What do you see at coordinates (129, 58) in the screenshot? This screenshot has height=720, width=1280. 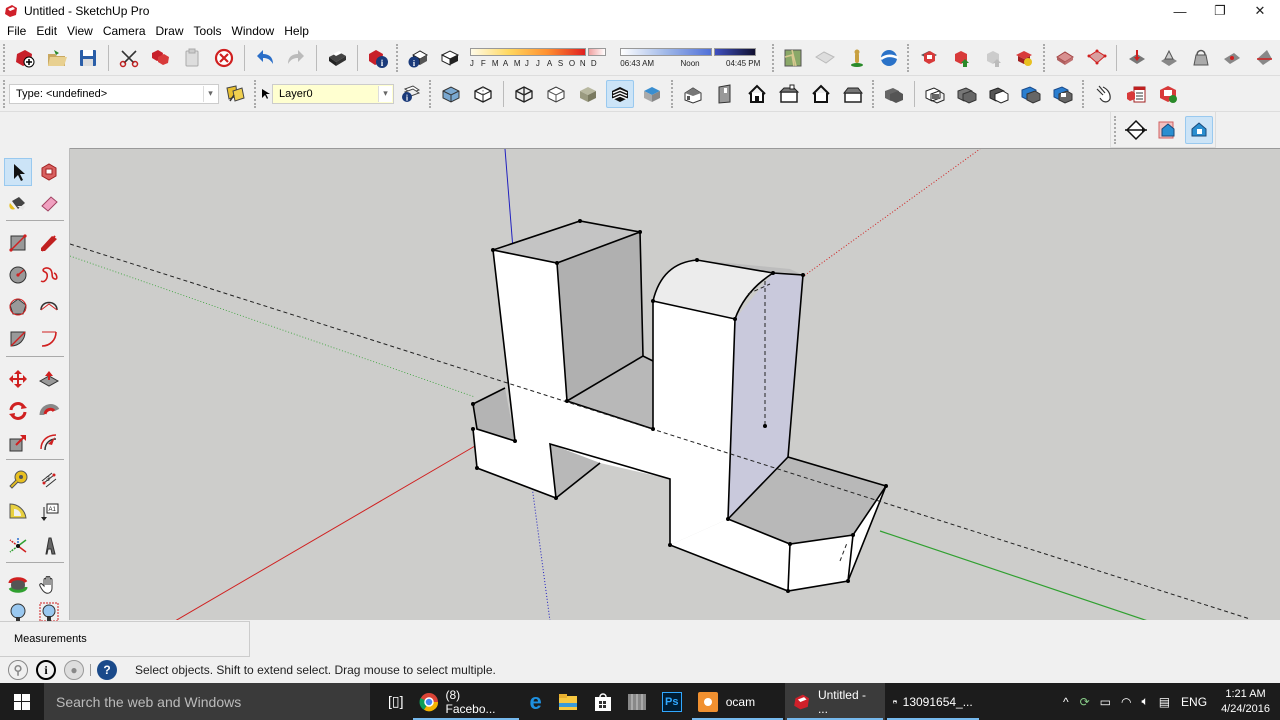 I see `cut-button` at bounding box center [129, 58].